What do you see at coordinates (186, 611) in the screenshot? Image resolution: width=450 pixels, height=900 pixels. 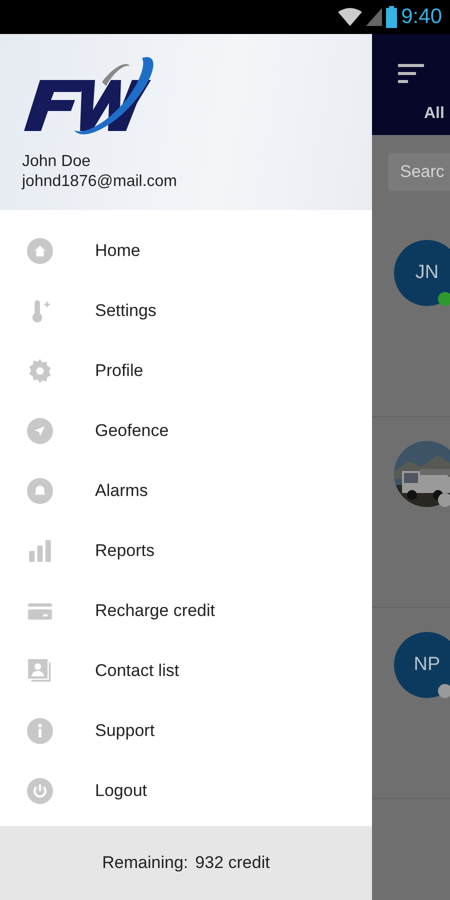 I see `menu-item: Recharge credit` at bounding box center [186, 611].